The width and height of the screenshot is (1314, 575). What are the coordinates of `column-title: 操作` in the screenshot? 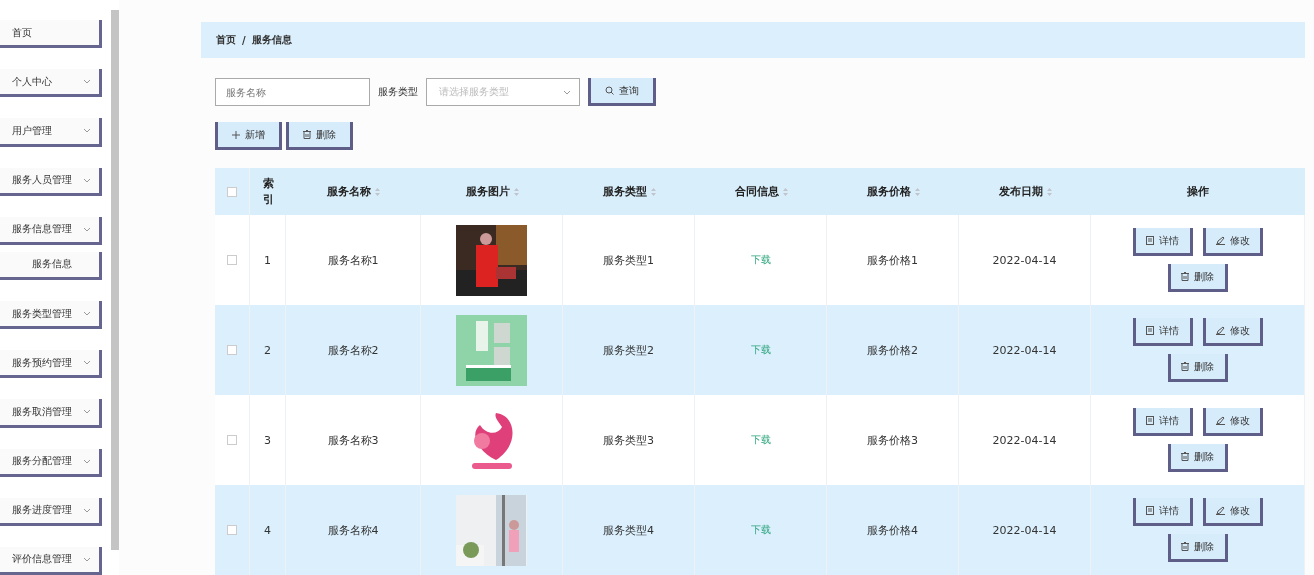 It's located at (1198, 191).